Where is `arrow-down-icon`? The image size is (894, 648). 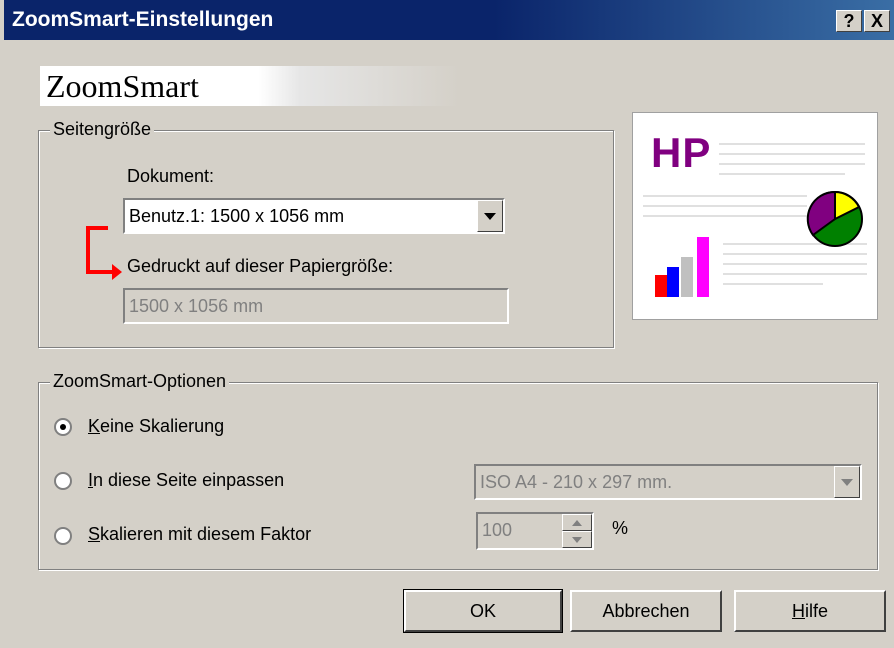
arrow-down-icon is located at coordinates (577, 540).